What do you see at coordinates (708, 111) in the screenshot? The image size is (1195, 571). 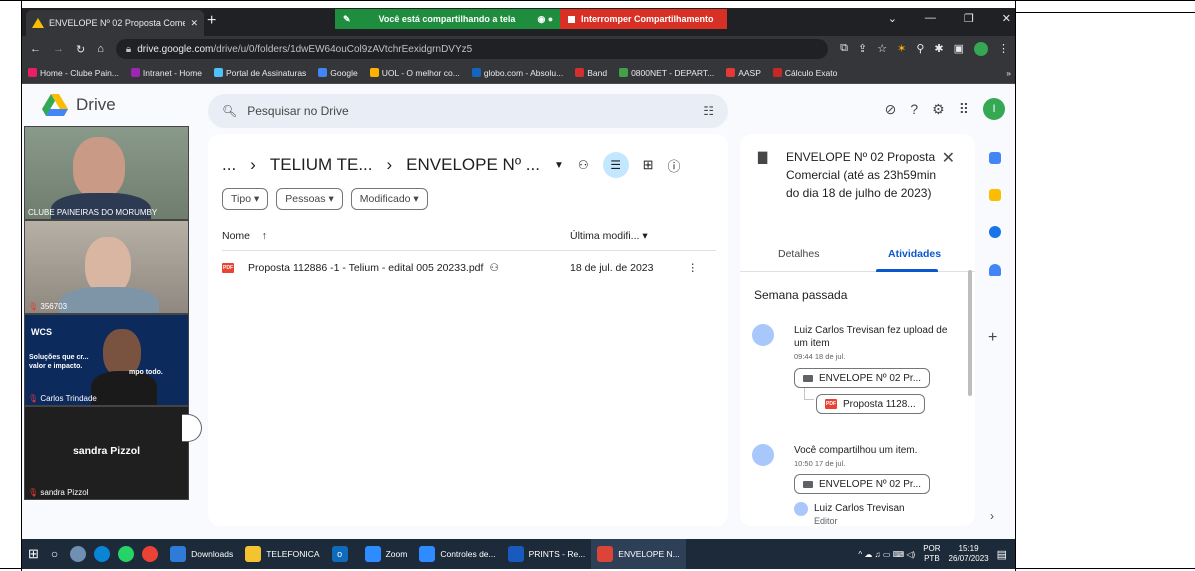 I see `search-options-icon: ☷` at bounding box center [708, 111].